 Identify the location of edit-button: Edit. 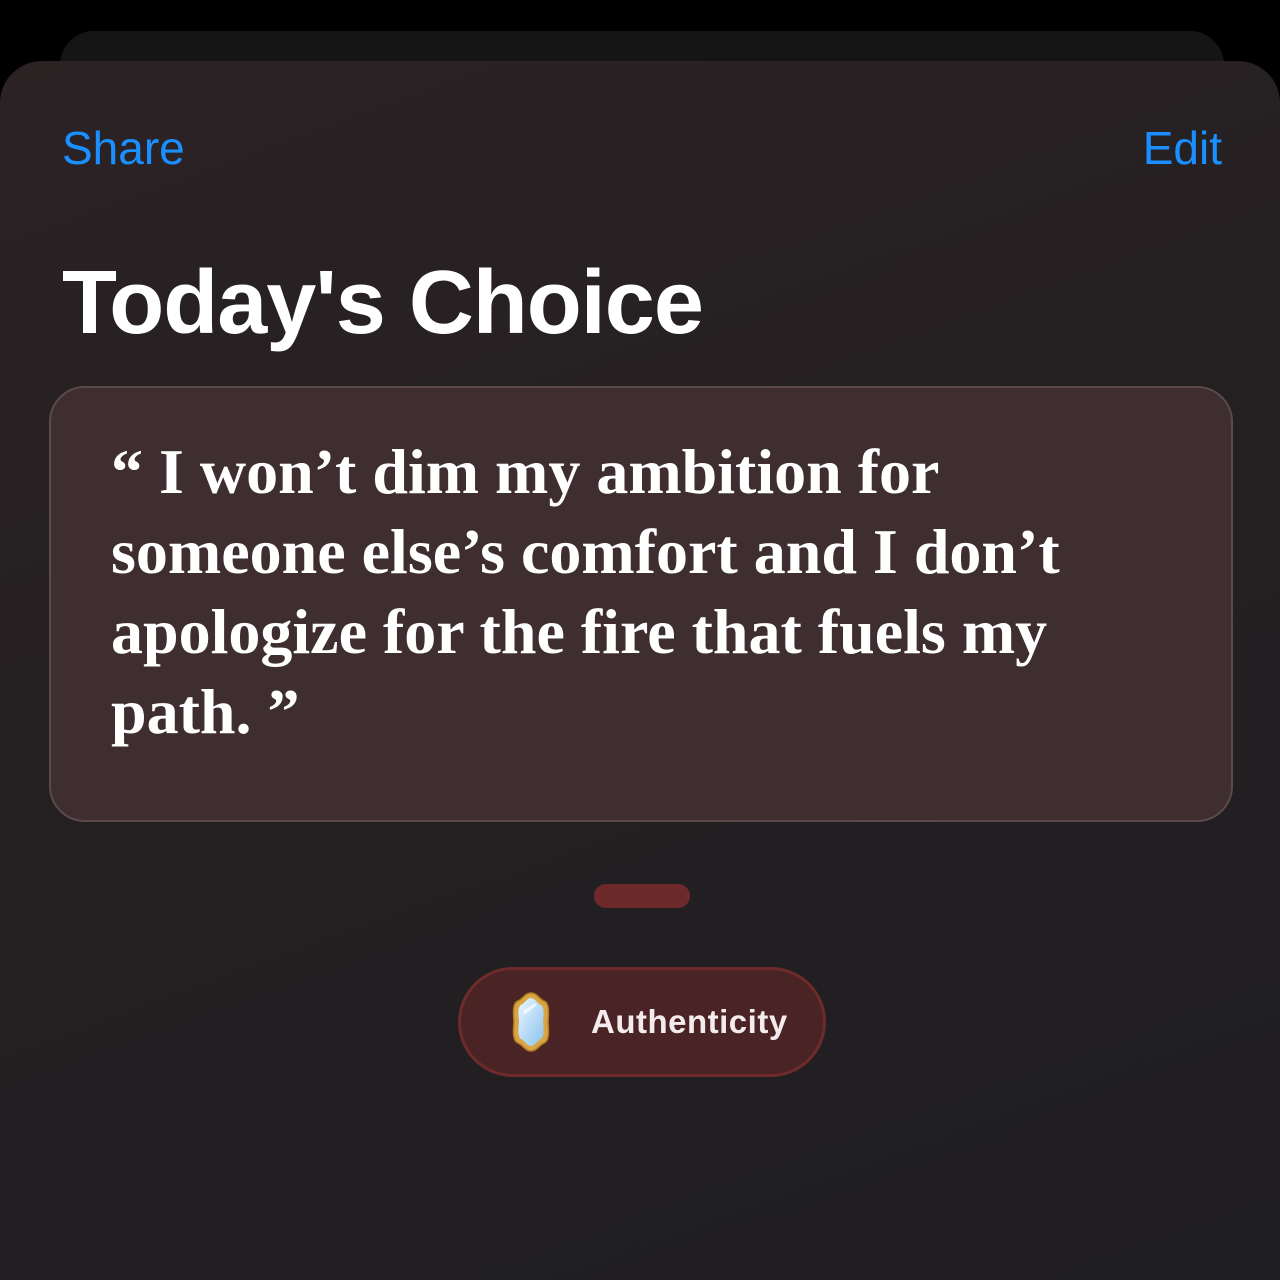
(1182, 148).